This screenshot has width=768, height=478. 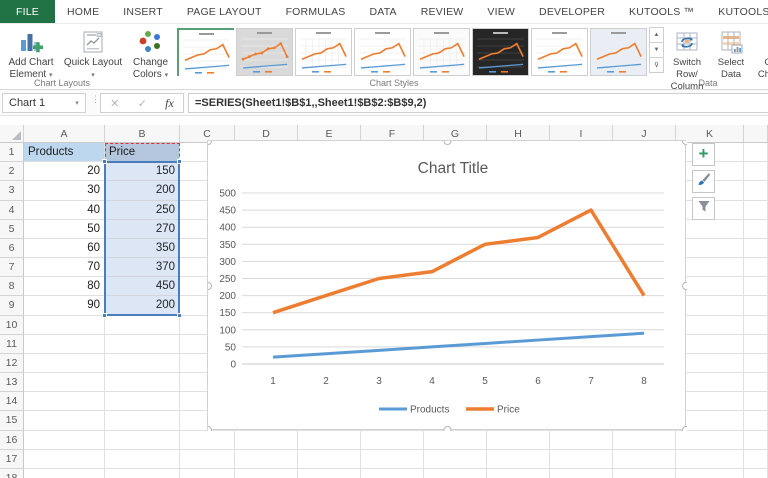 I want to click on enter-icon: ✓, so click(x=142, y=103).